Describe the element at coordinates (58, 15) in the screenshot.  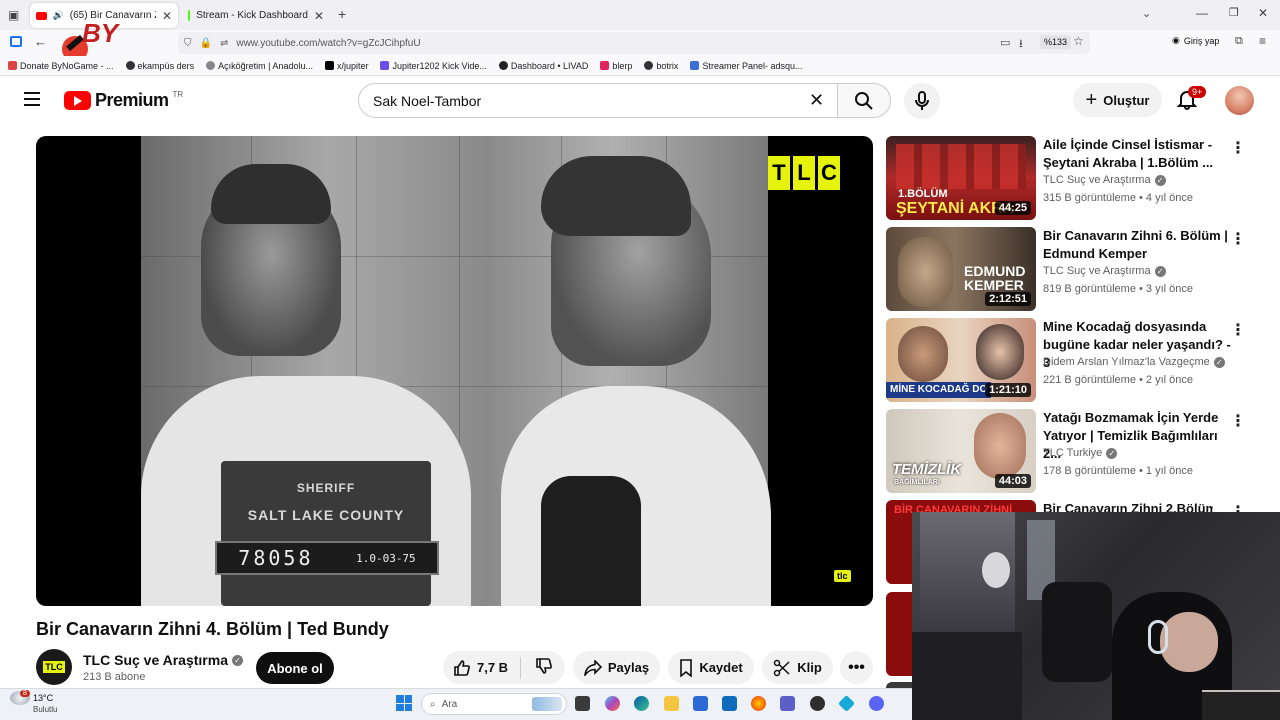
I see `audio-icon: 🔊` at that location.